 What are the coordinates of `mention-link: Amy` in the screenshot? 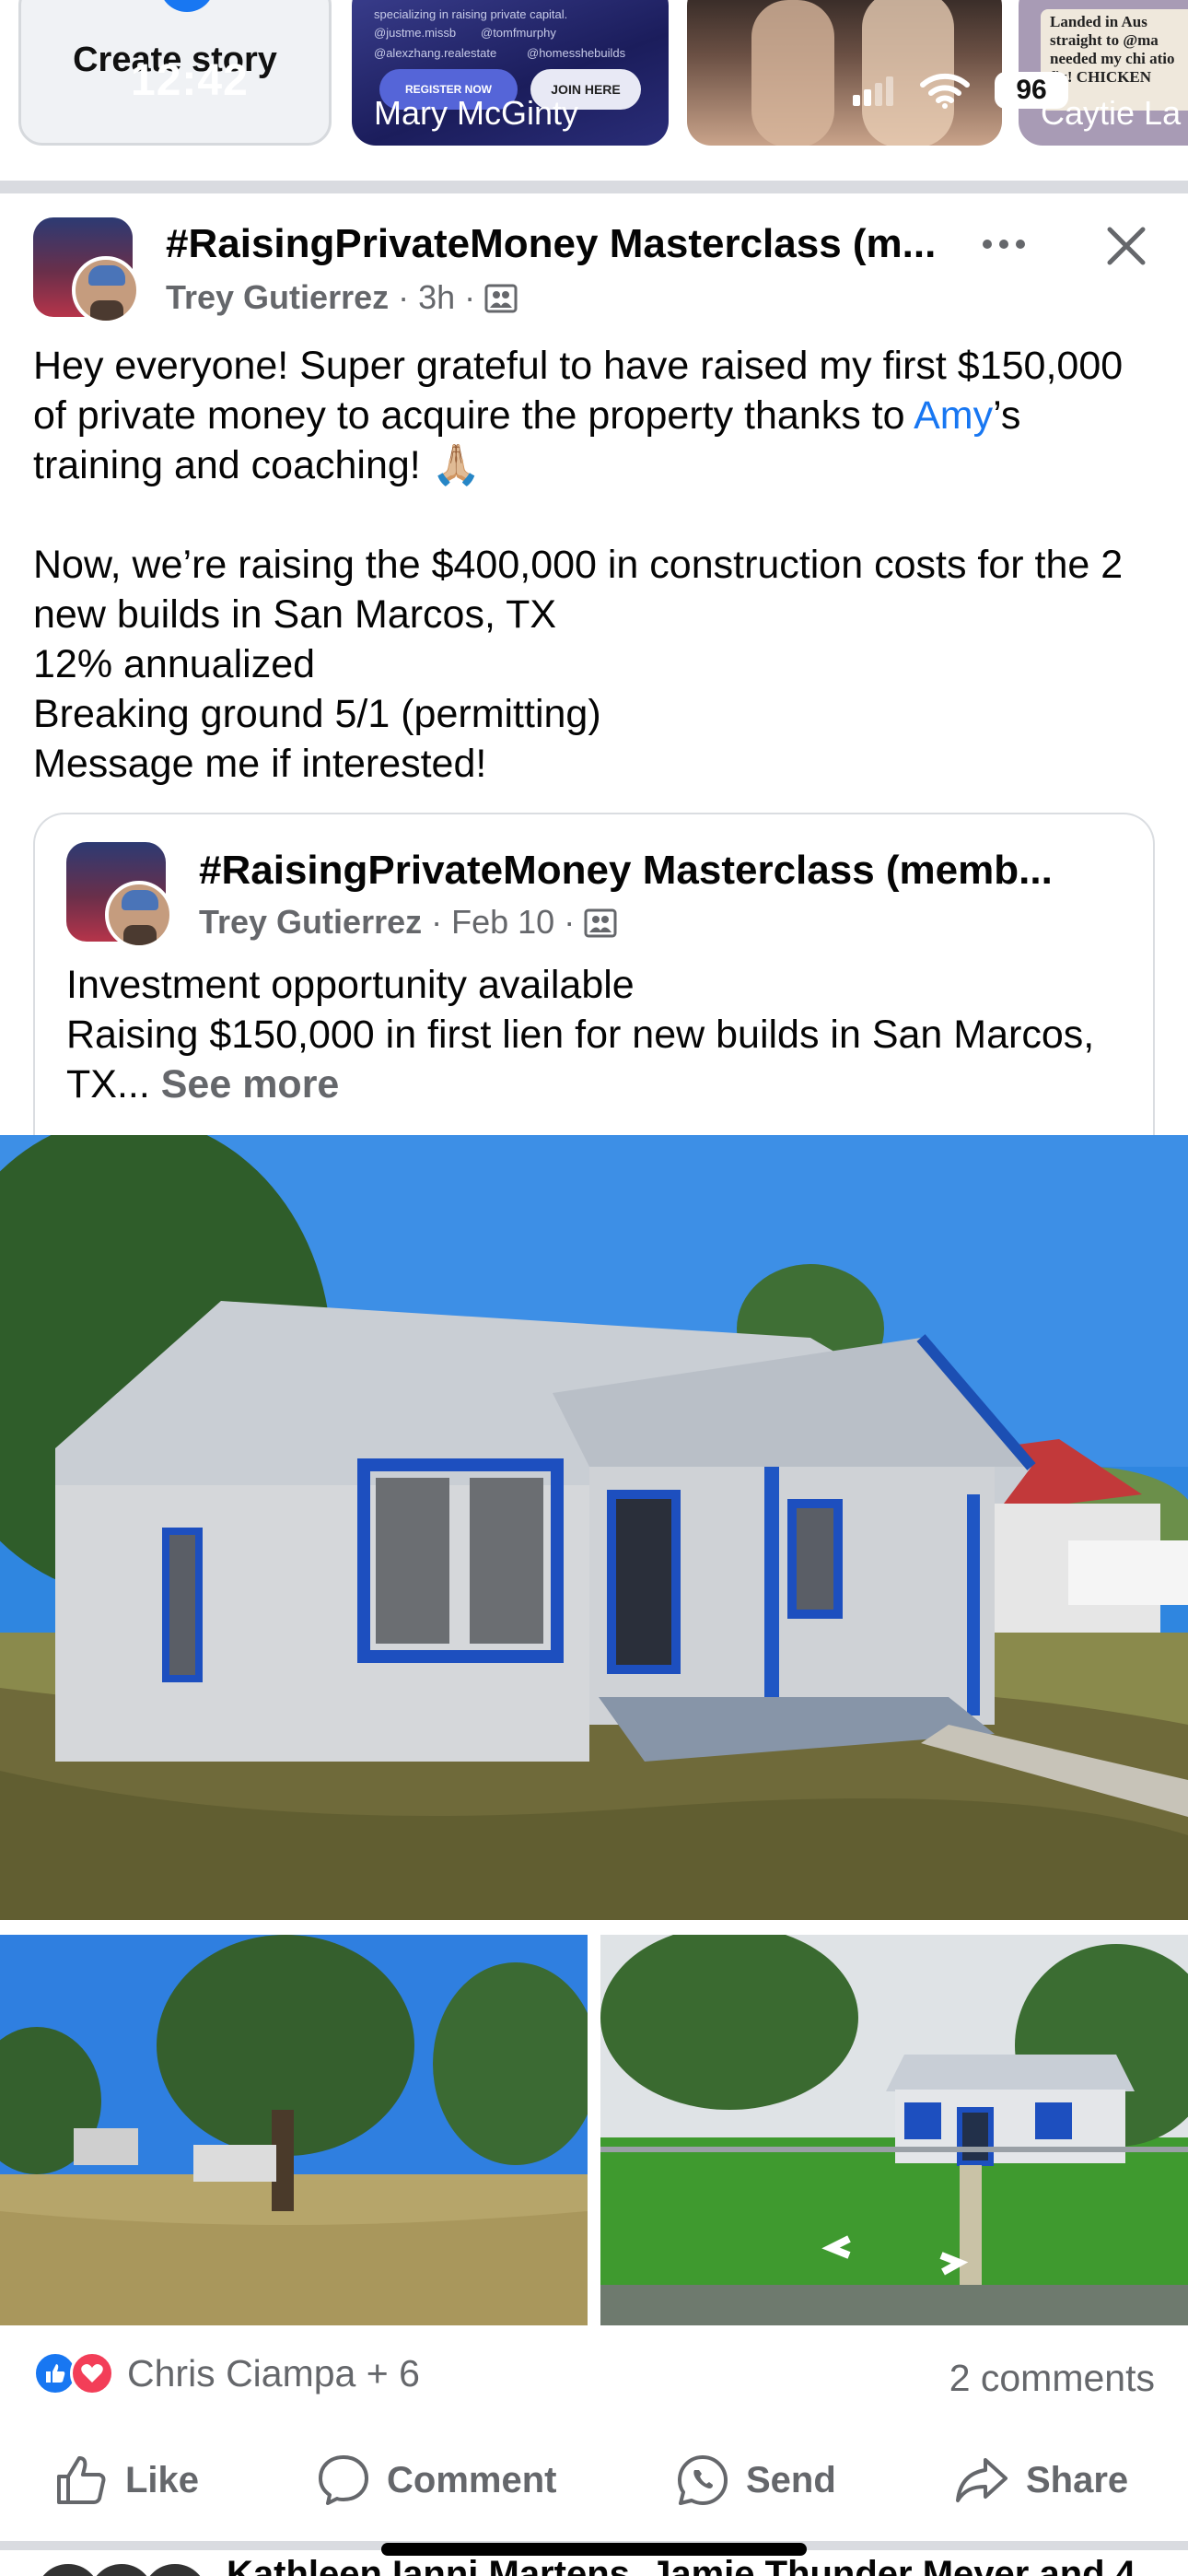 It's located at (954, 415).